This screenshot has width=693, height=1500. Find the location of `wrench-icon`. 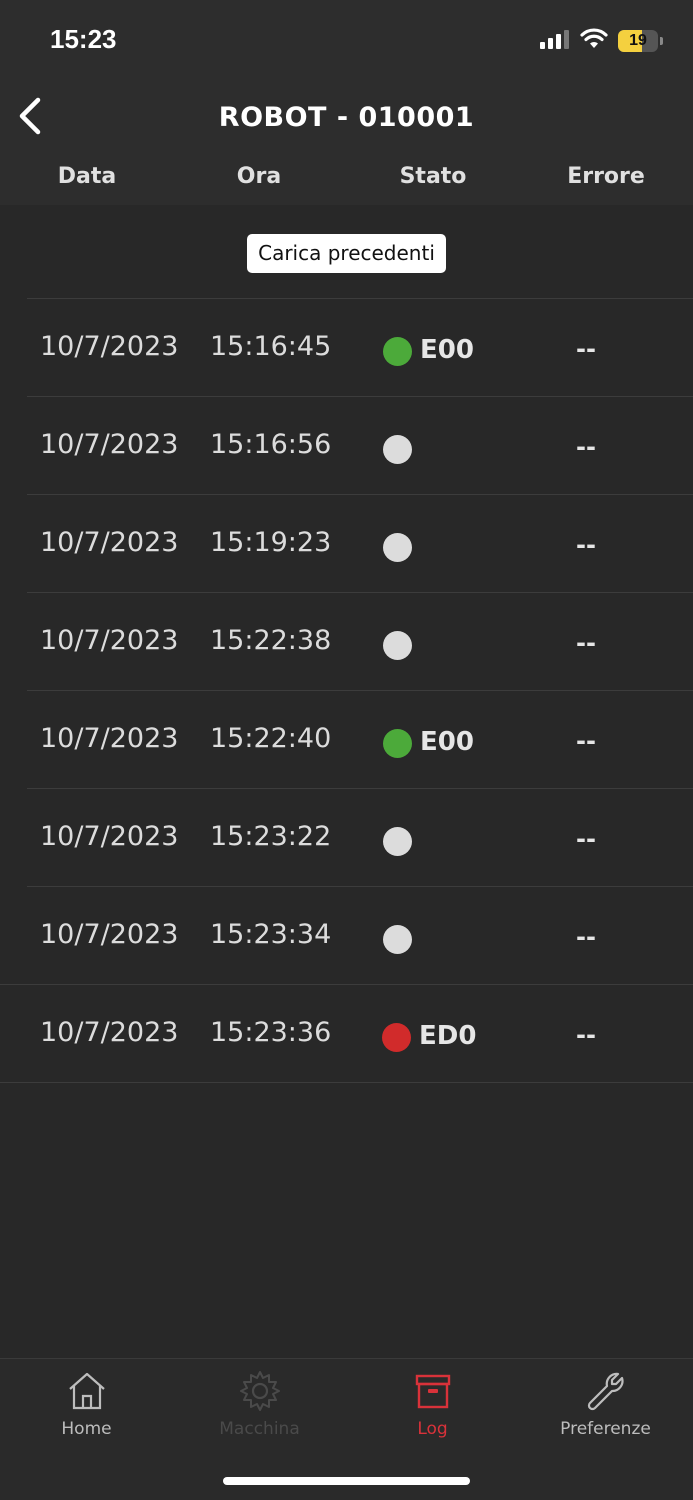

wrench-icon is located at coordinates (605, 1391).